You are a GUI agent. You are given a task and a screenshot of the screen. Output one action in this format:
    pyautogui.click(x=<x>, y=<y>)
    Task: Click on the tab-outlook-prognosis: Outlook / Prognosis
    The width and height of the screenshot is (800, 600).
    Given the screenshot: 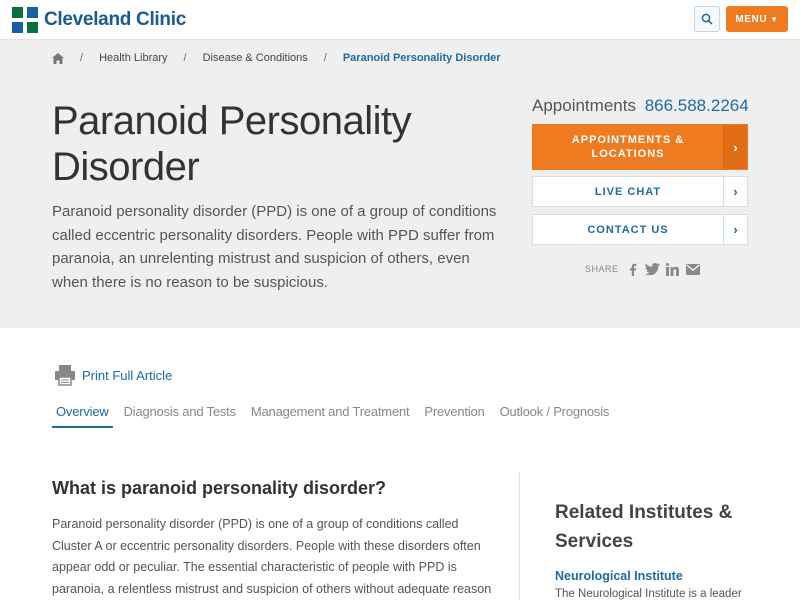 What is the action you would take?
    pyautogui.click(x=555, y=414)
    